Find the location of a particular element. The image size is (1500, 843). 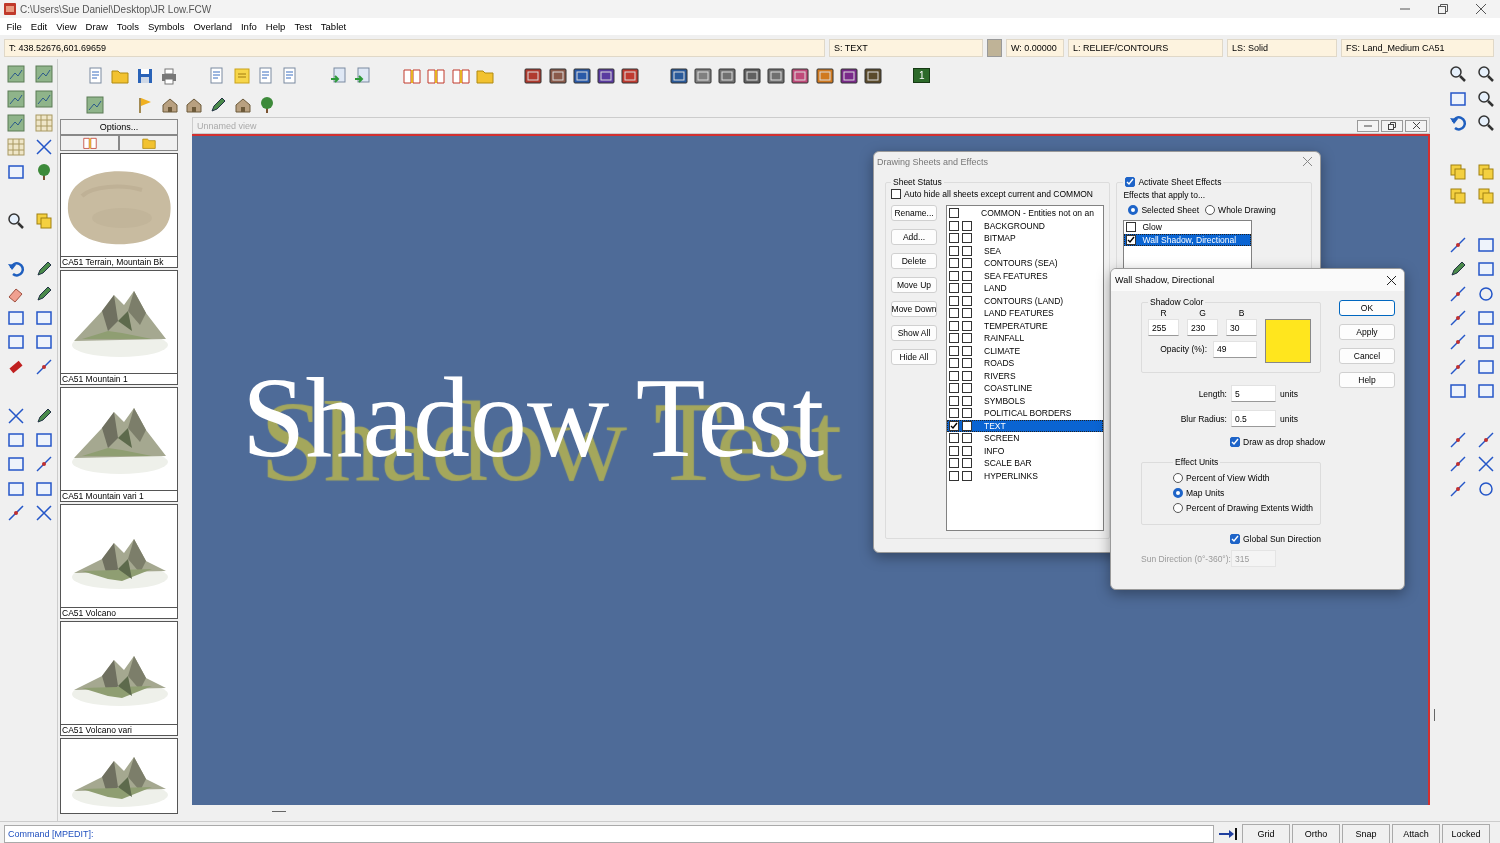

color-swatch is located at coordinates (994, 48).